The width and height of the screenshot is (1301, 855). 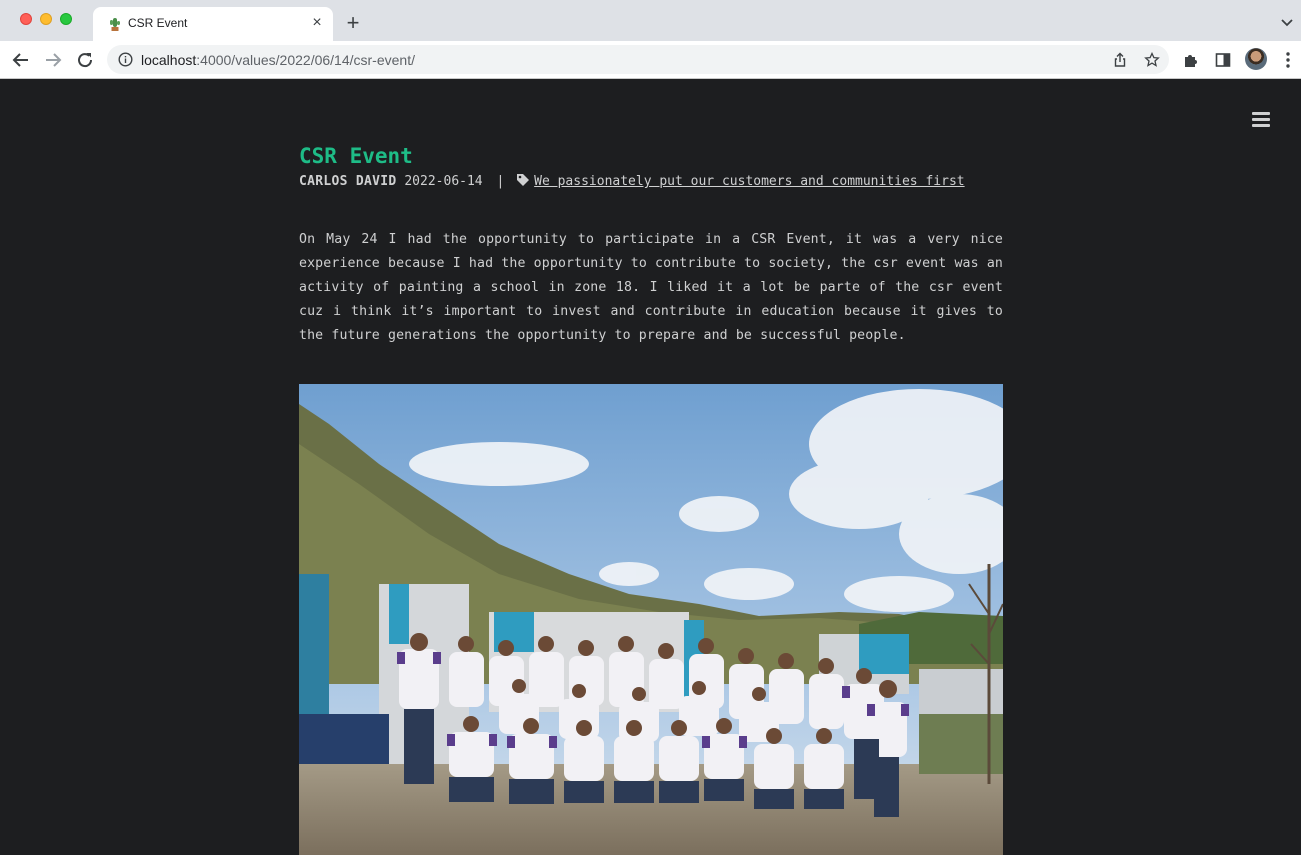 What do you see at coordinates (353, 23) in the screenshot?
I see `new-tab-button: +` at bounding box center [353, 23].